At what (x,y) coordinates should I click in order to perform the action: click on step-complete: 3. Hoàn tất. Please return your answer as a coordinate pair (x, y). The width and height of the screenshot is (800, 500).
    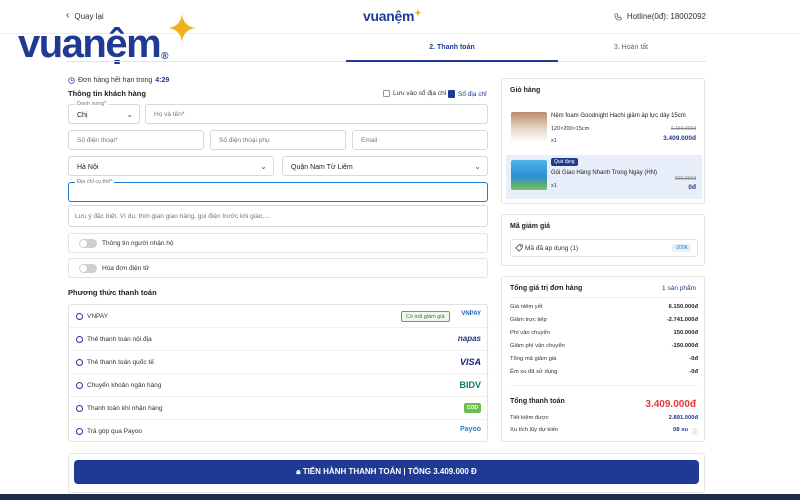
    Looking at the image, I should click on (631, 47).